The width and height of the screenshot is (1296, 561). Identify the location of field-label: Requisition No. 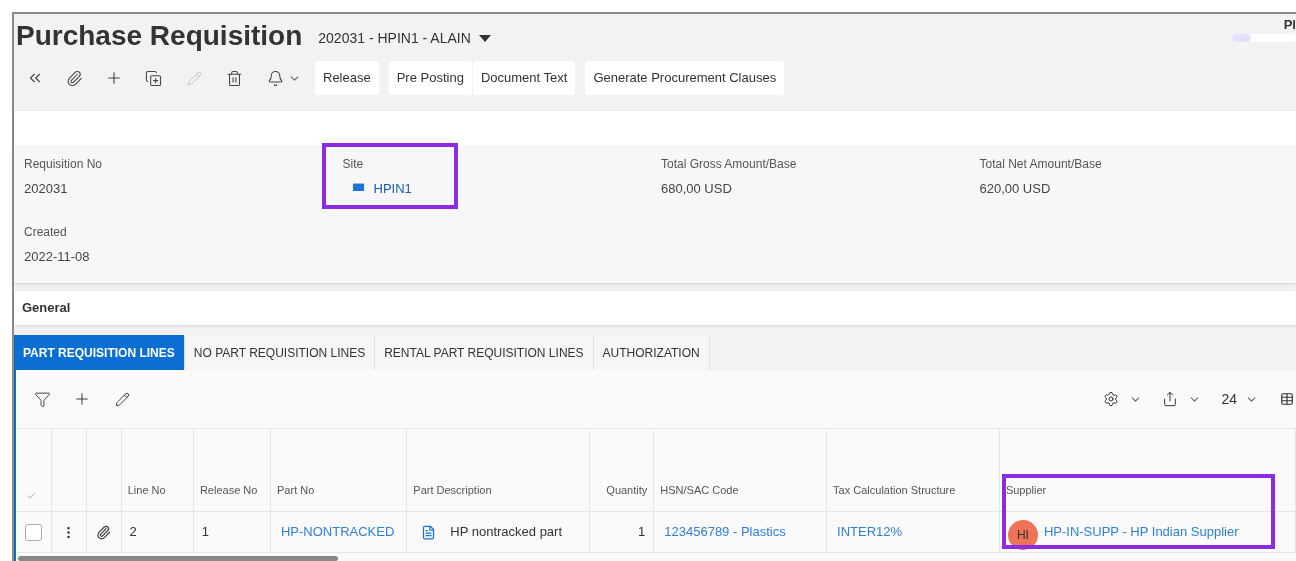
(64, 164).